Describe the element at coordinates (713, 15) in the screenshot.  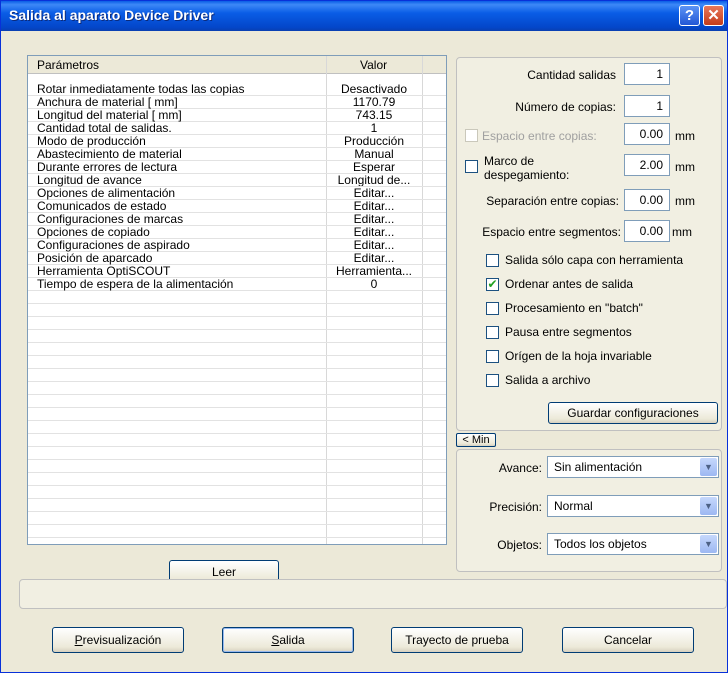
I see `close-button: ✕` at that location.